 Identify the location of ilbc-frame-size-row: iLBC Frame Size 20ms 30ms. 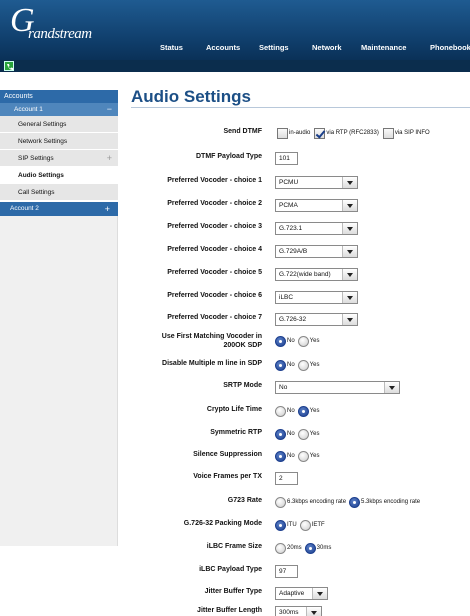
(294, 550).